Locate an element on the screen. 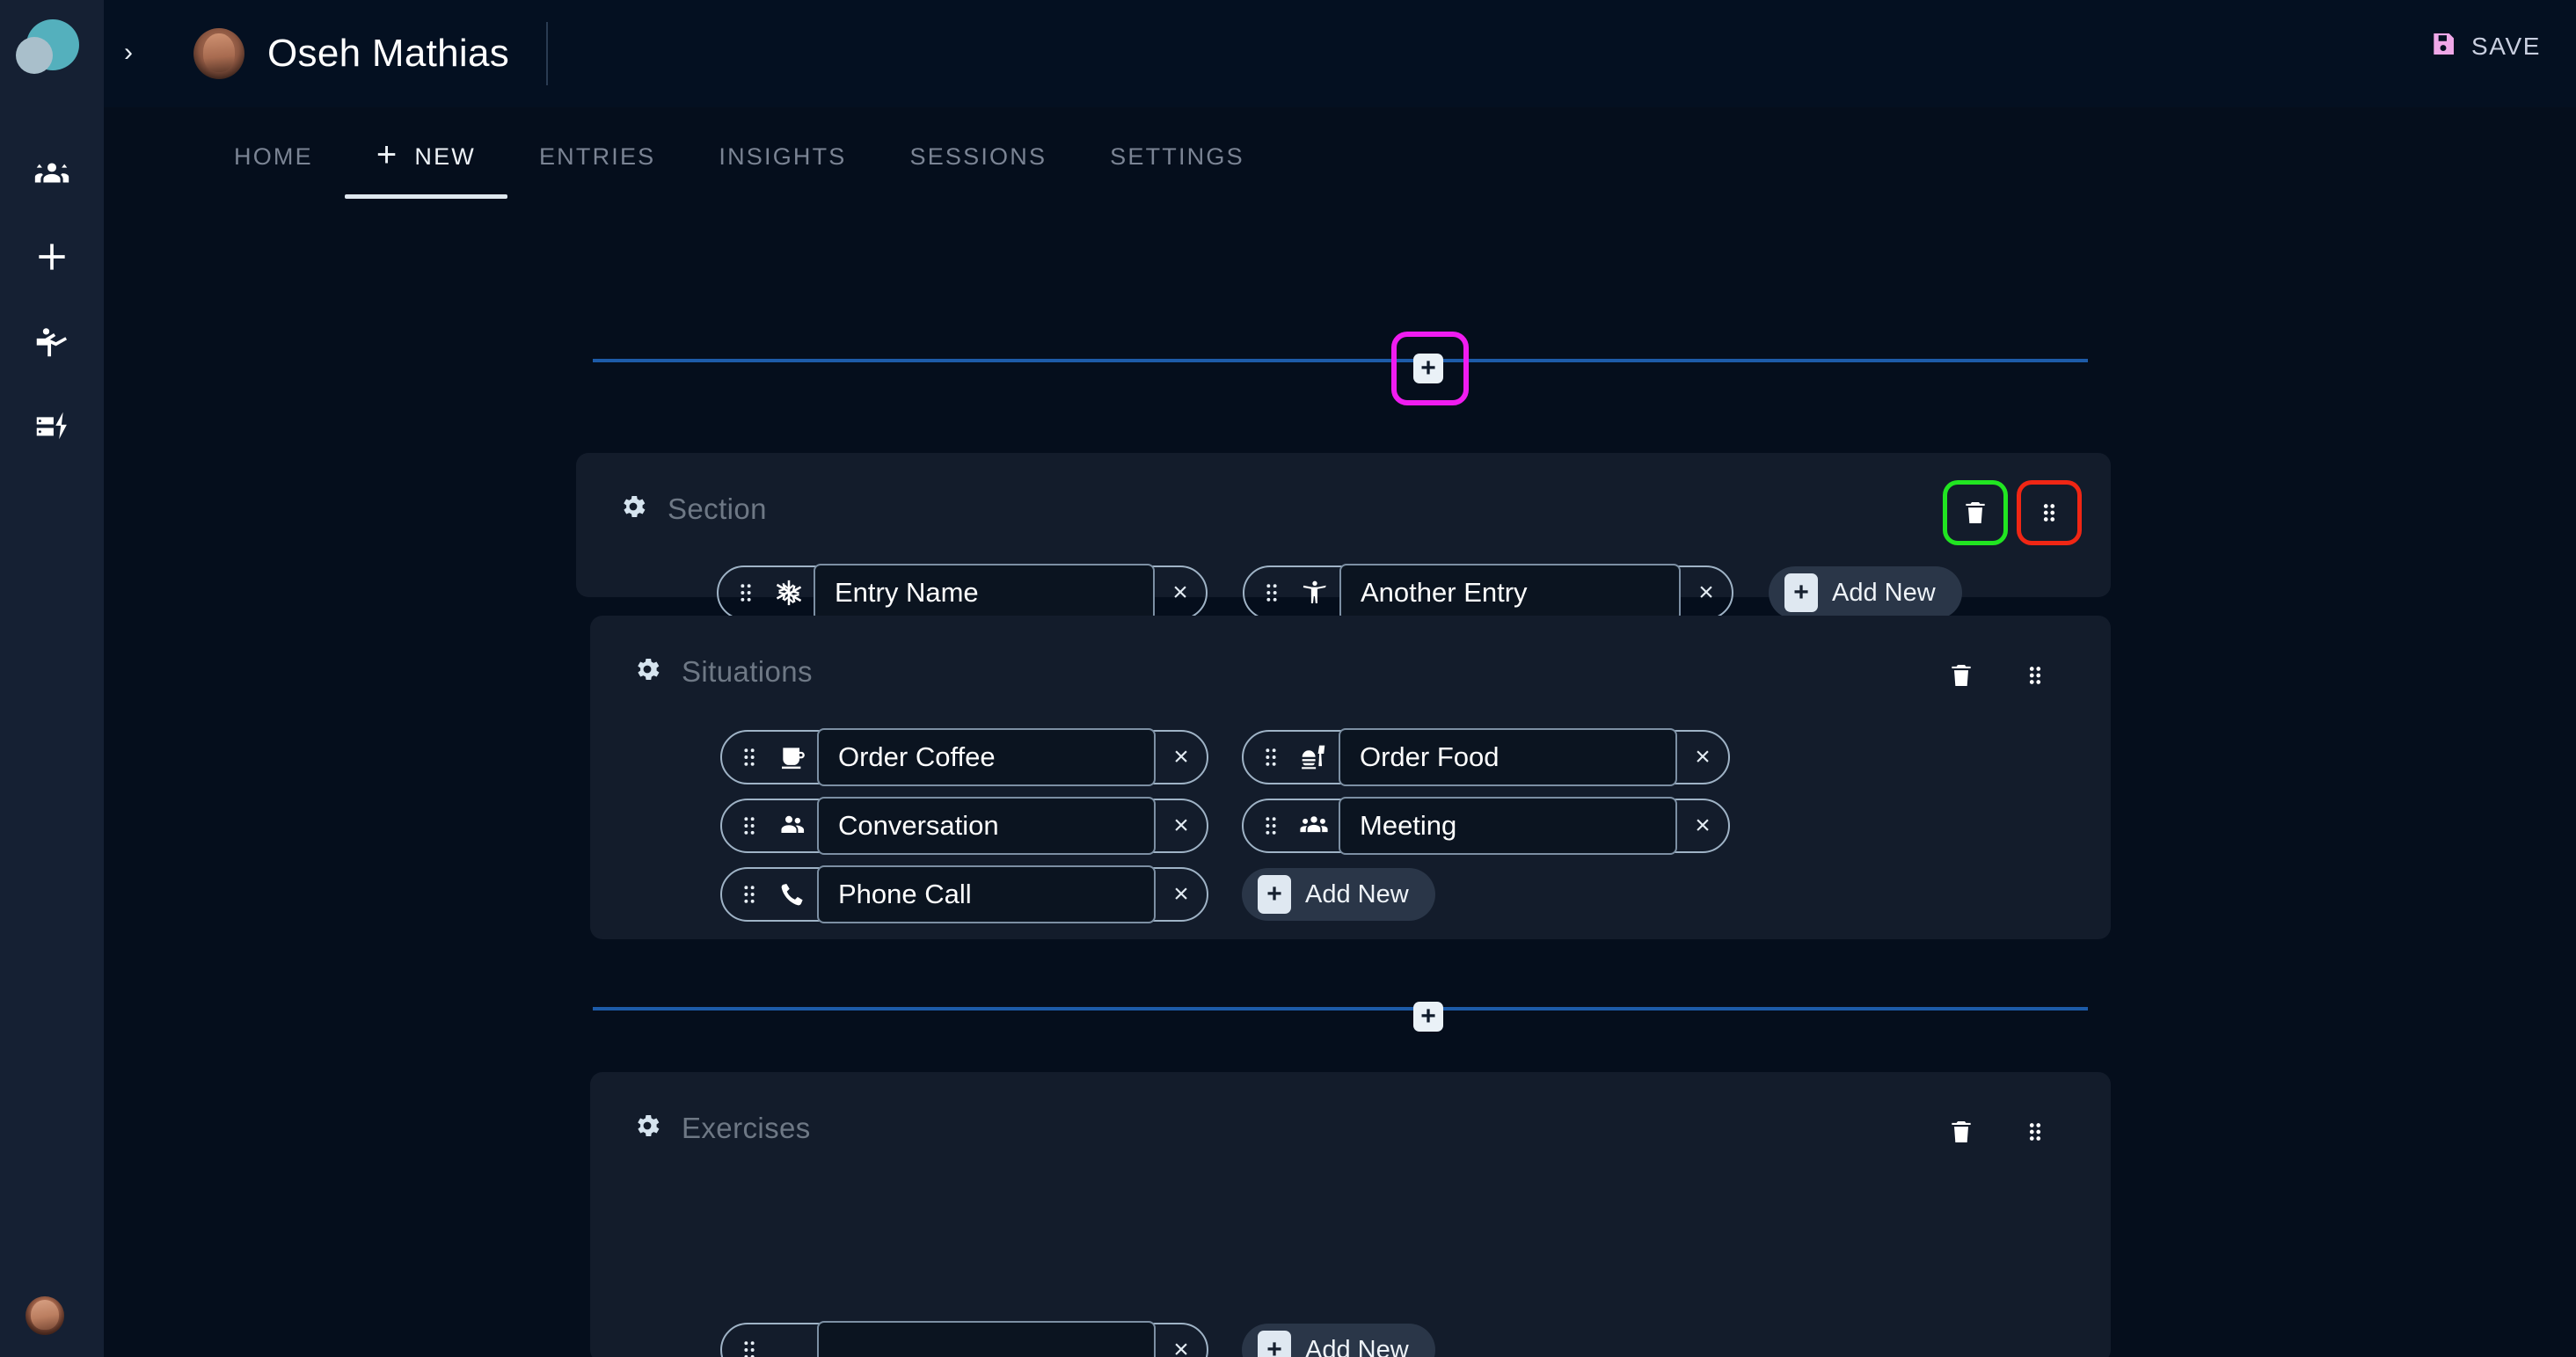 This screenshot has height=1357, width=2576. tab-label: INSIGHTS is located at coordinates (783, 156).